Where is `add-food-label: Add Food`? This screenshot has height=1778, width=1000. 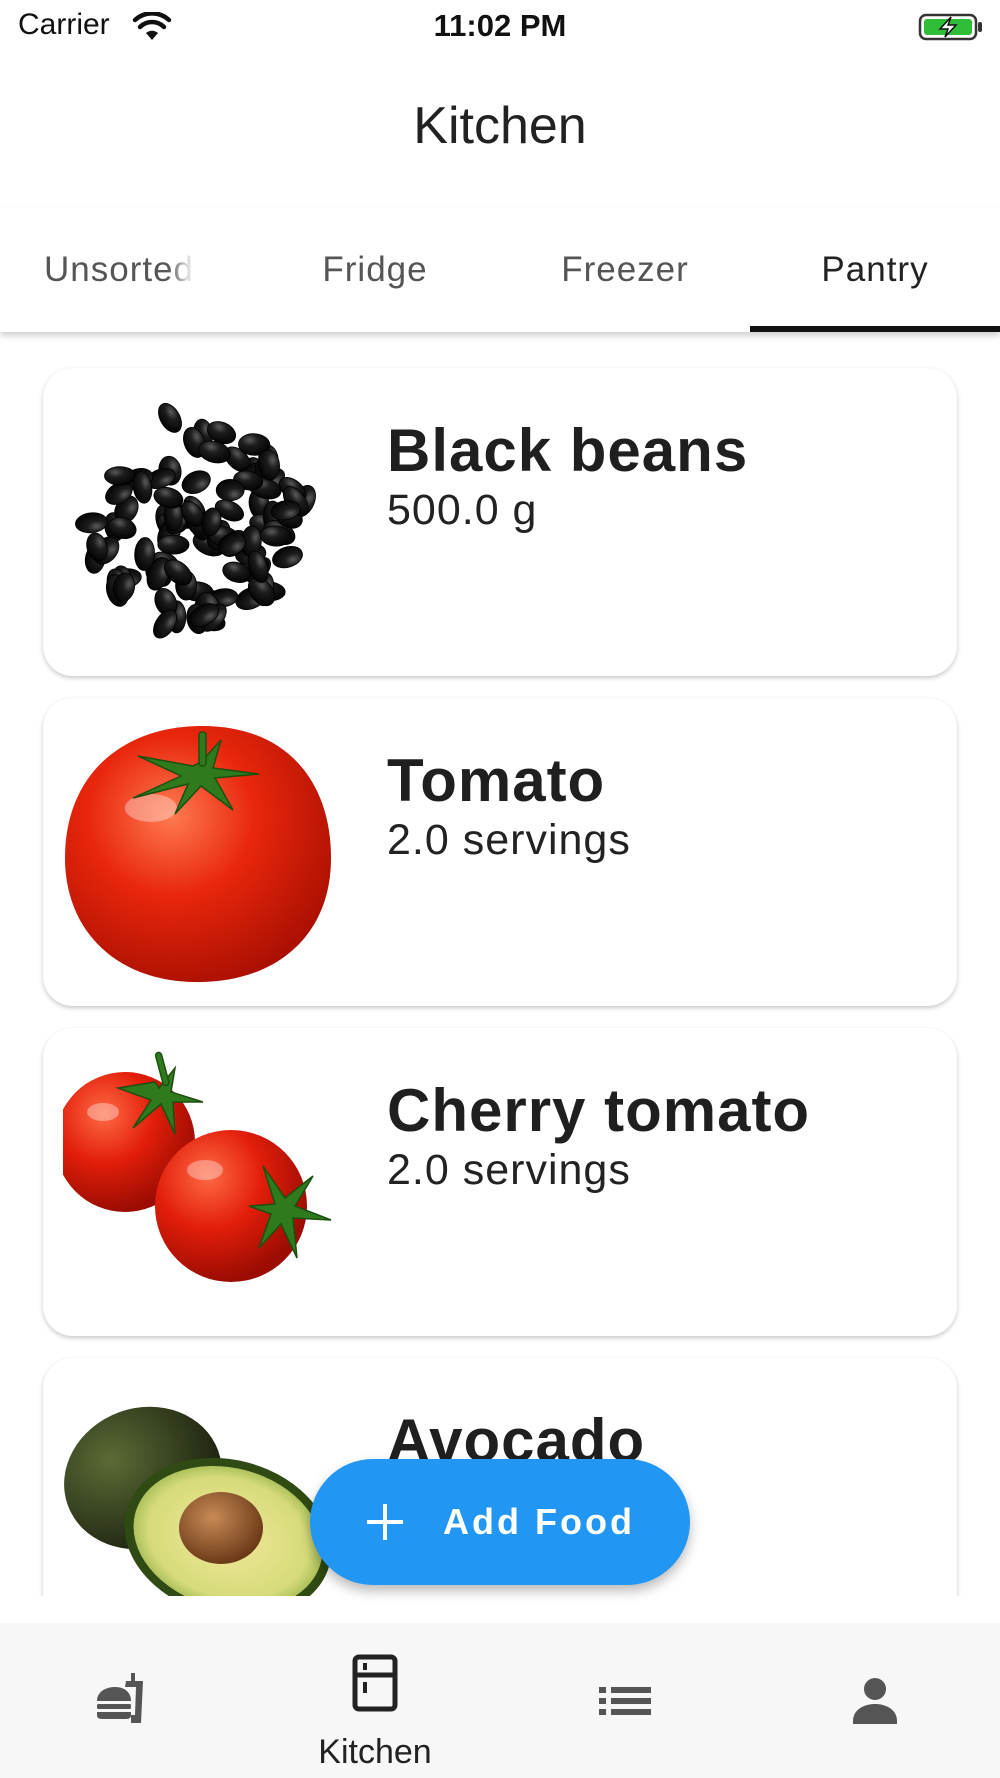
add-food-label: Add Food is located at coordinates (539, 1521).